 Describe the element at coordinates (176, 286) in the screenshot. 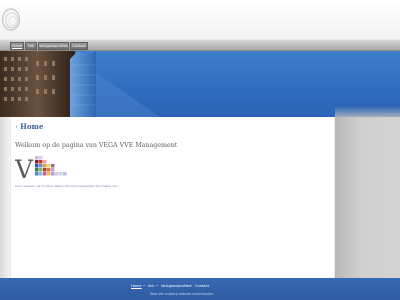

I see `footer-link-vastgoedprofiles: Vastgoedprofiles` at that location.